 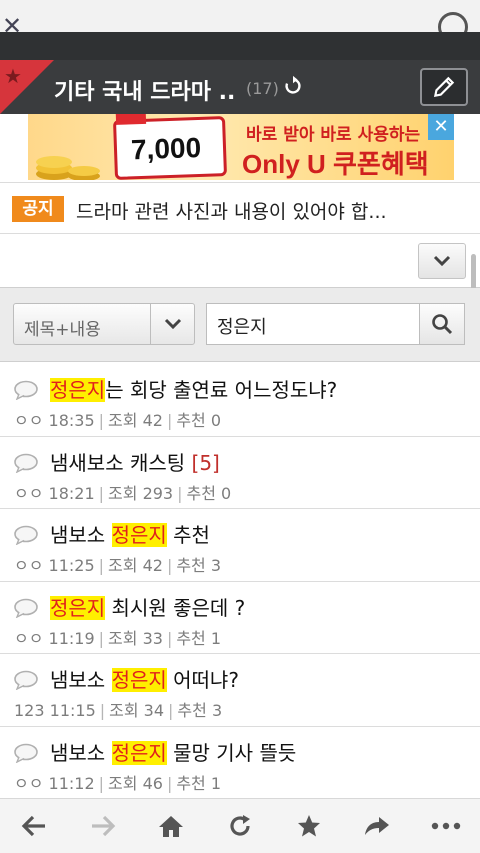 I want to click on post-views: 조회 293, so click(x=141, y=493).